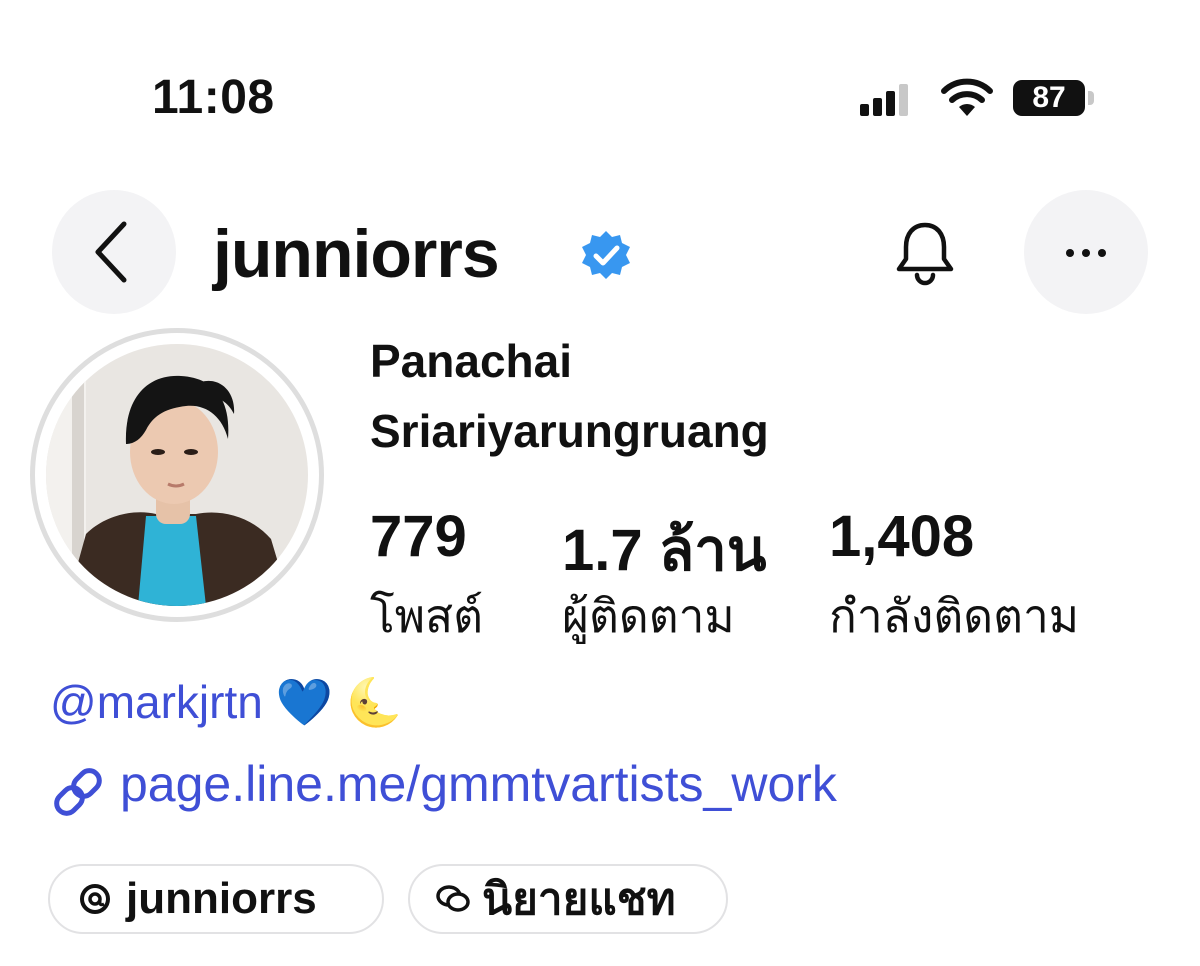  I want to click on avatar, so click(177, 475).